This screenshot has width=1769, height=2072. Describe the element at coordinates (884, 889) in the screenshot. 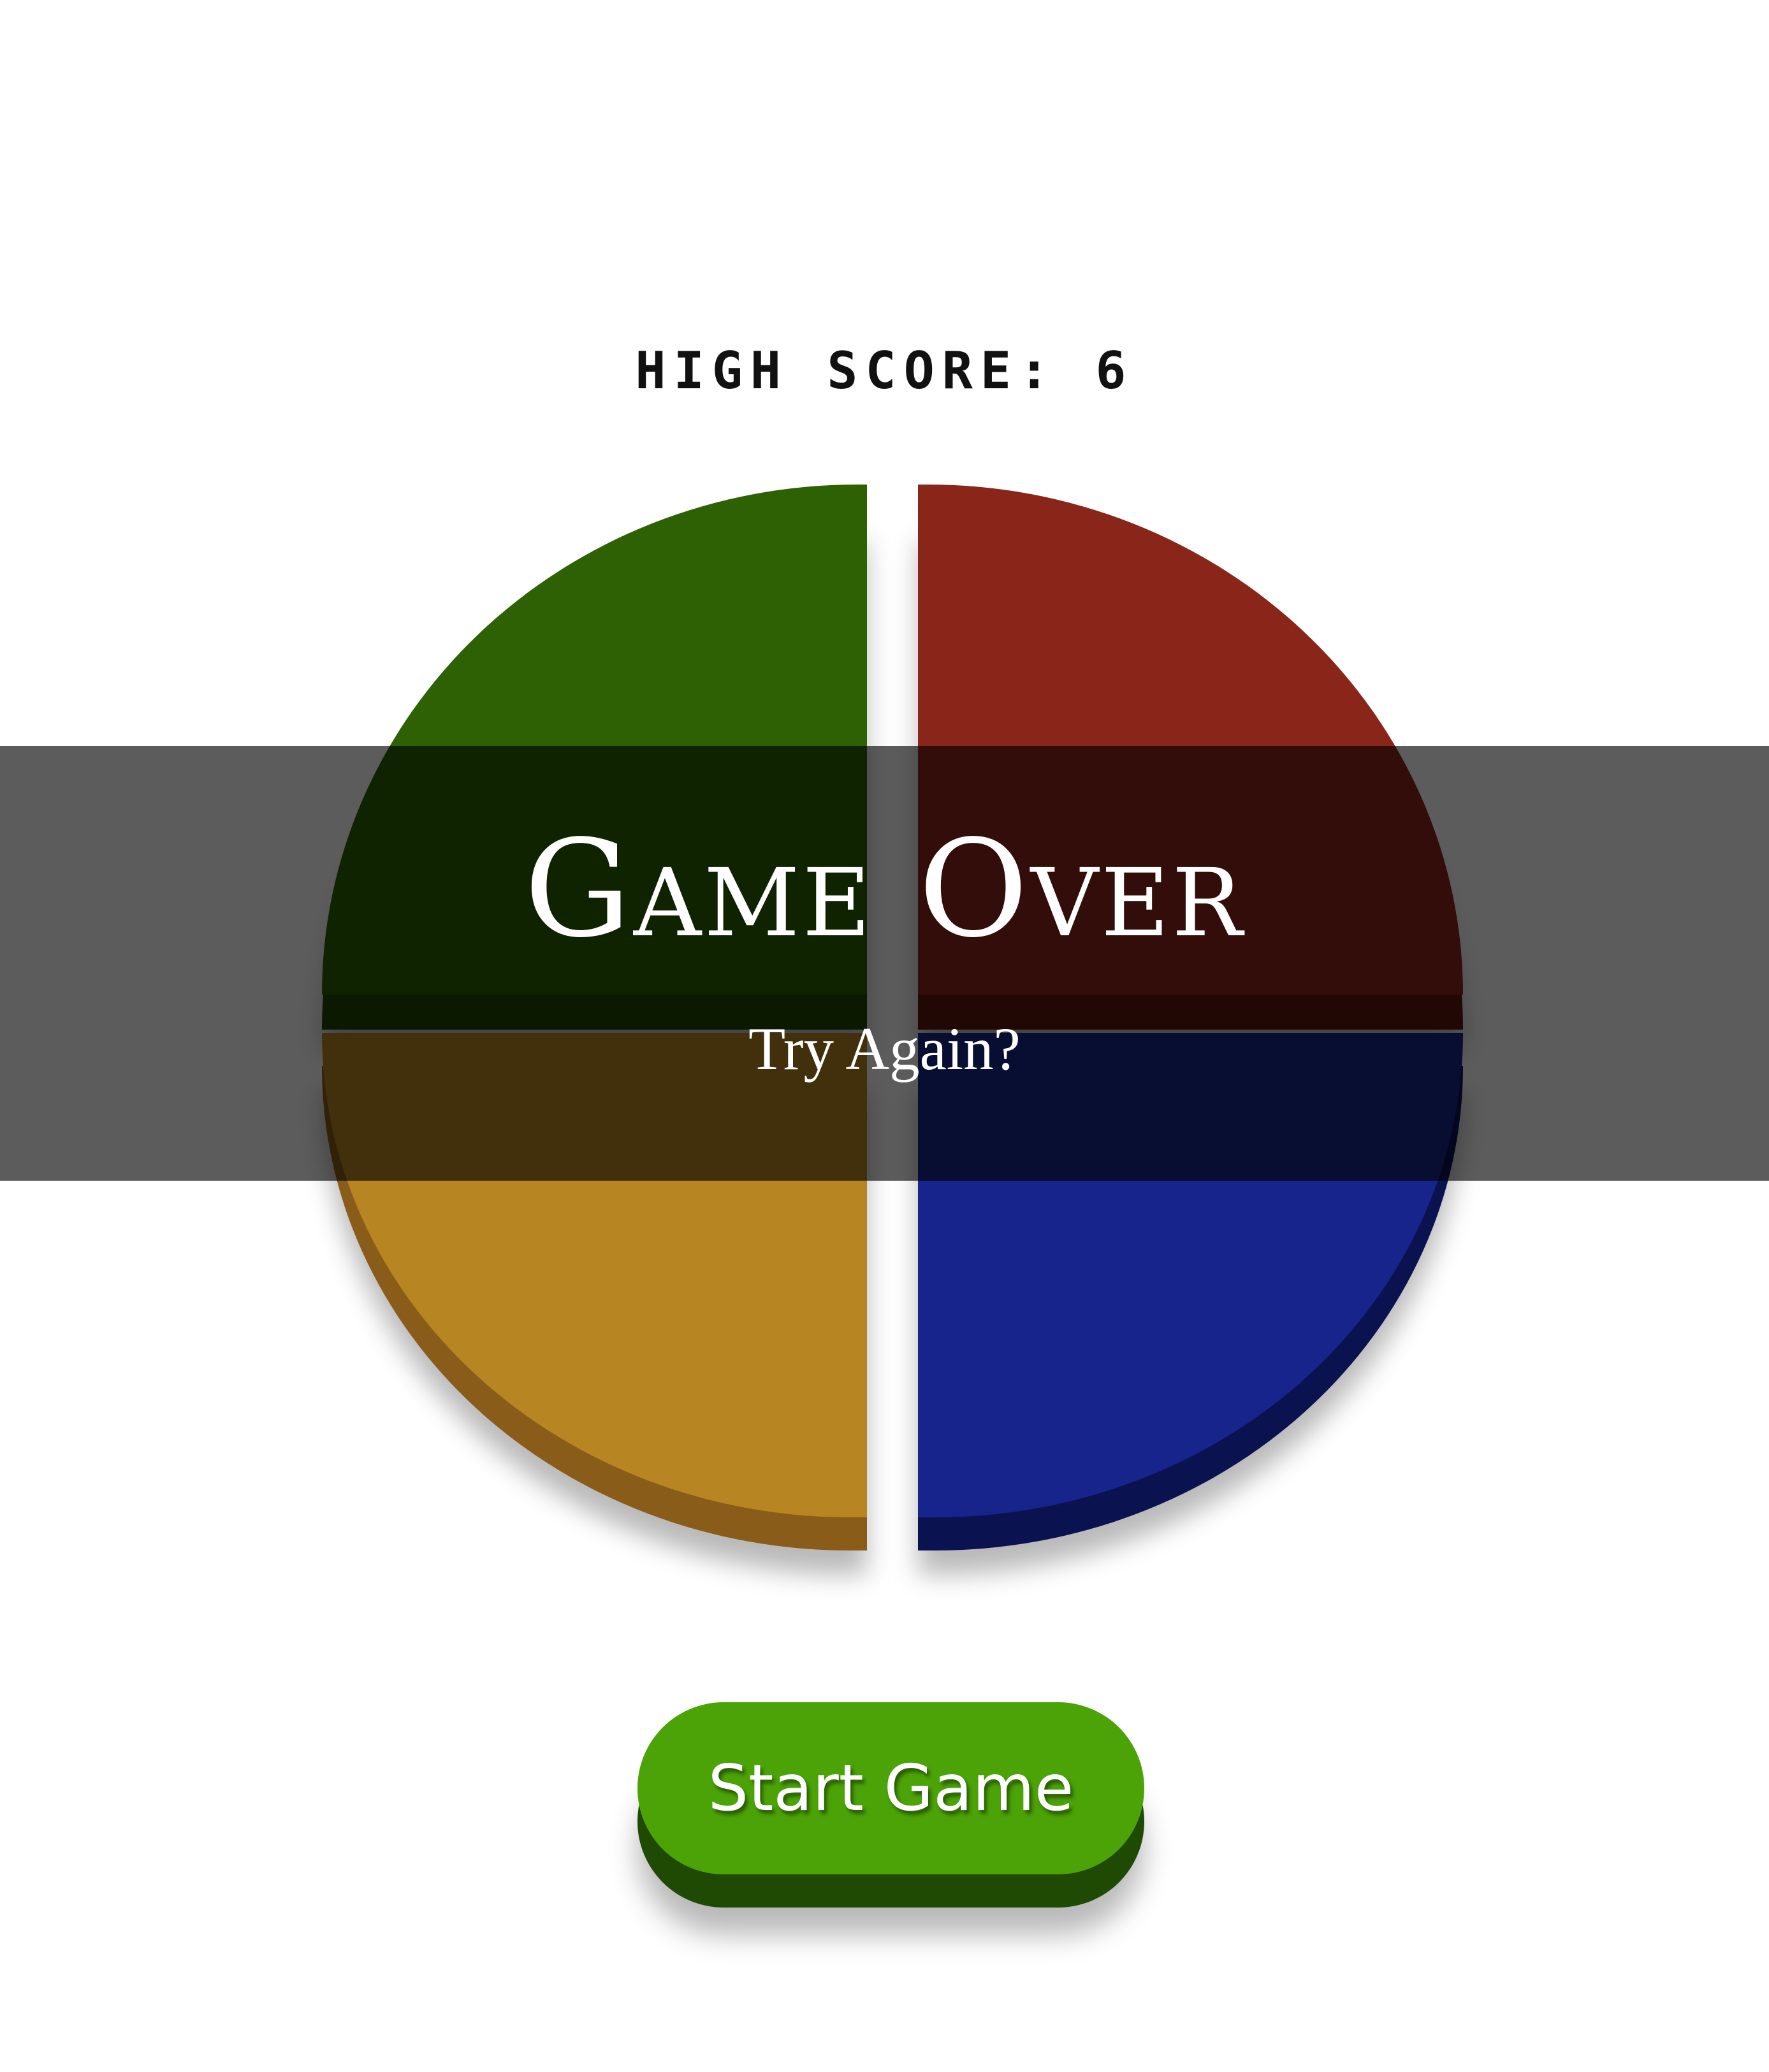

I see `game-over-heading: Game Over` at that location.